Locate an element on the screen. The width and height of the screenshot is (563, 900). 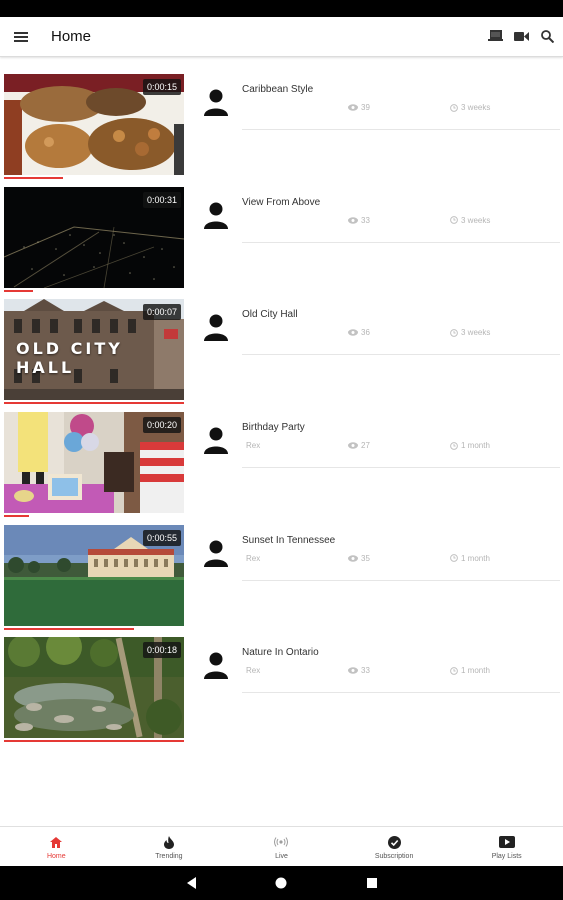
check-circle-icon is located at coordinates (394, 842).